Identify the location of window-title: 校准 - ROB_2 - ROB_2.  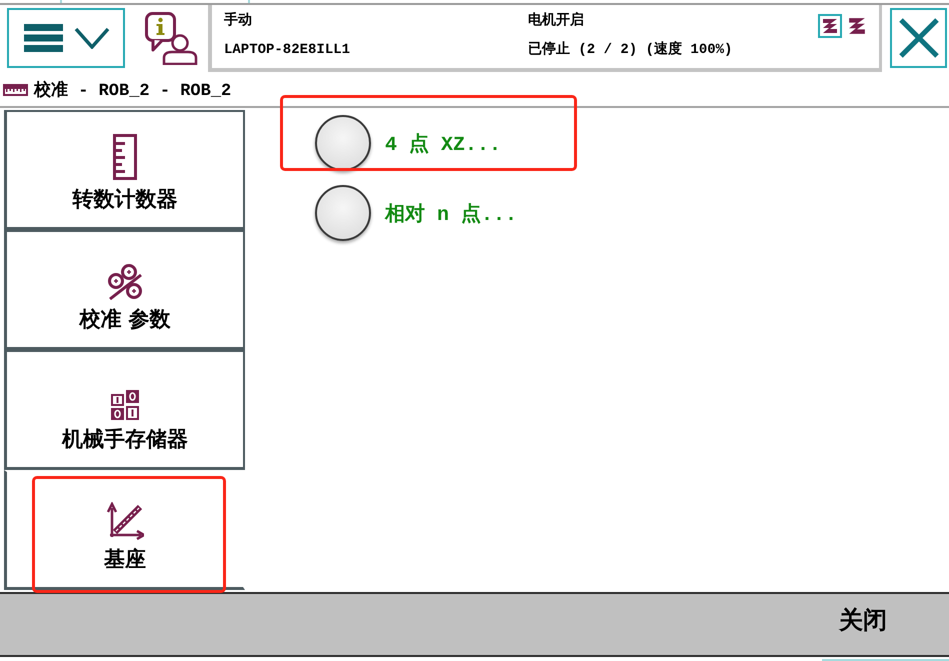
(133, 90).